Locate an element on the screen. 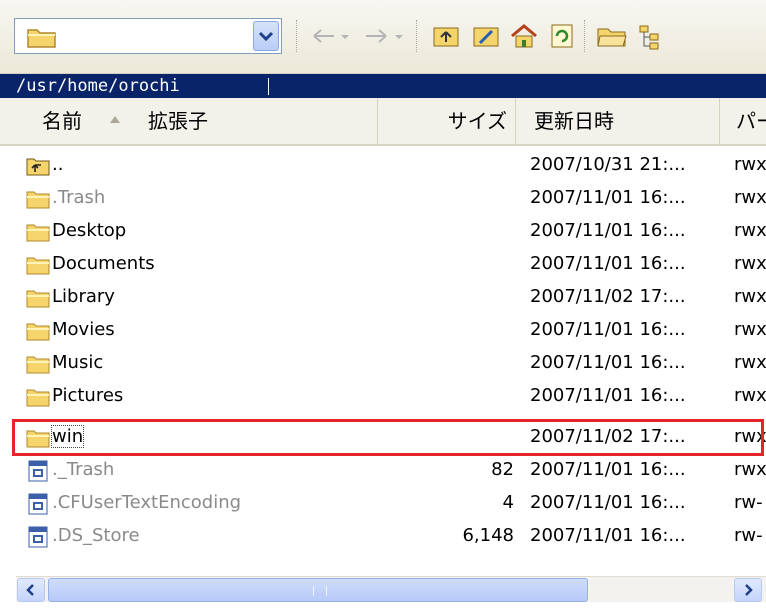 Image resolution: width=766 pixels, height=608 pixels. column-header: 名前 拡張子 サイズ 更新日時 パー is located at coordinates (383, 122).